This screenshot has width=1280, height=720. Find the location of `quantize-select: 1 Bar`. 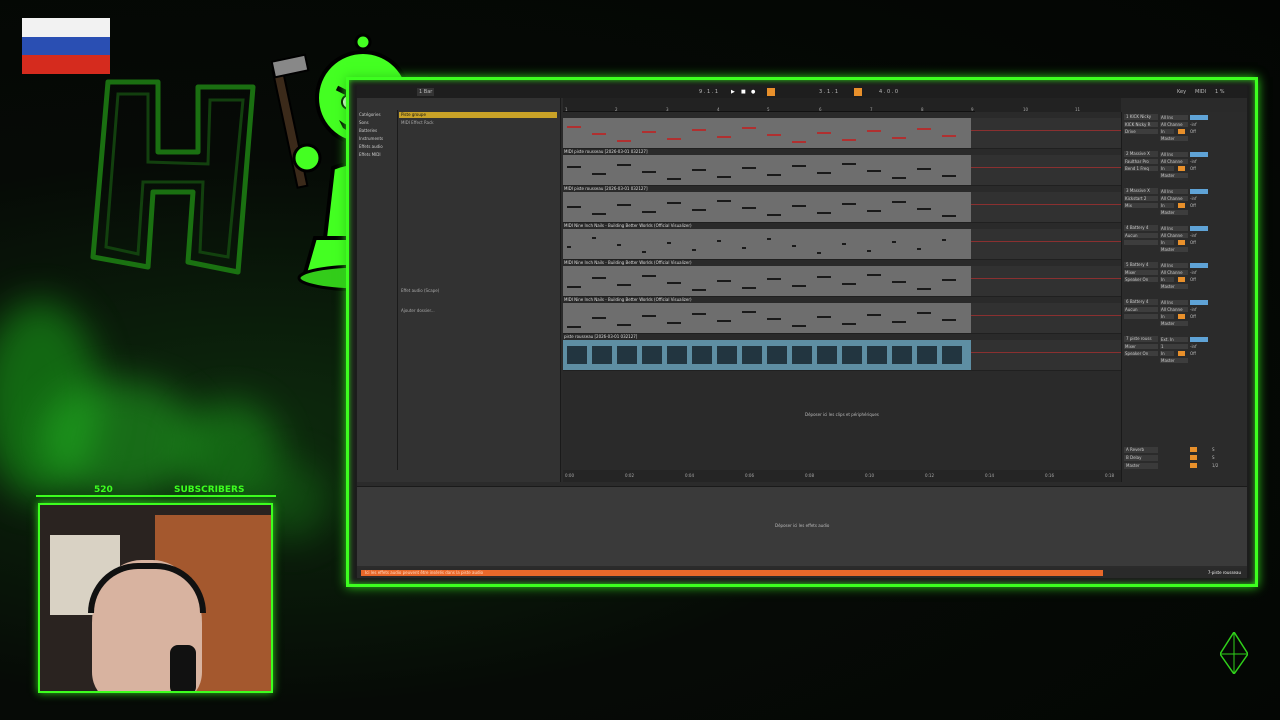

quantize-select: 1 Bar is located at coordinates (426, 92).